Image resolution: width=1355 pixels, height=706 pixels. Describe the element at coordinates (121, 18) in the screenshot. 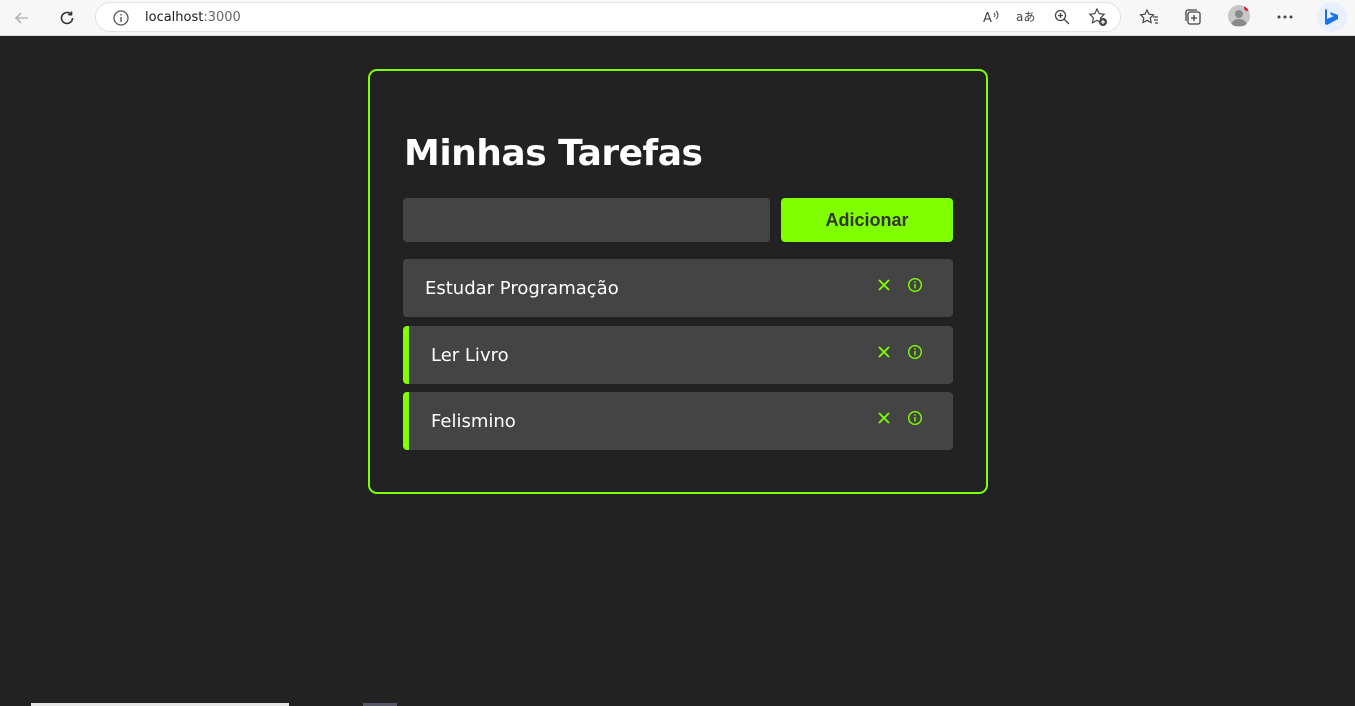

I see `site-info-icon` at that location.